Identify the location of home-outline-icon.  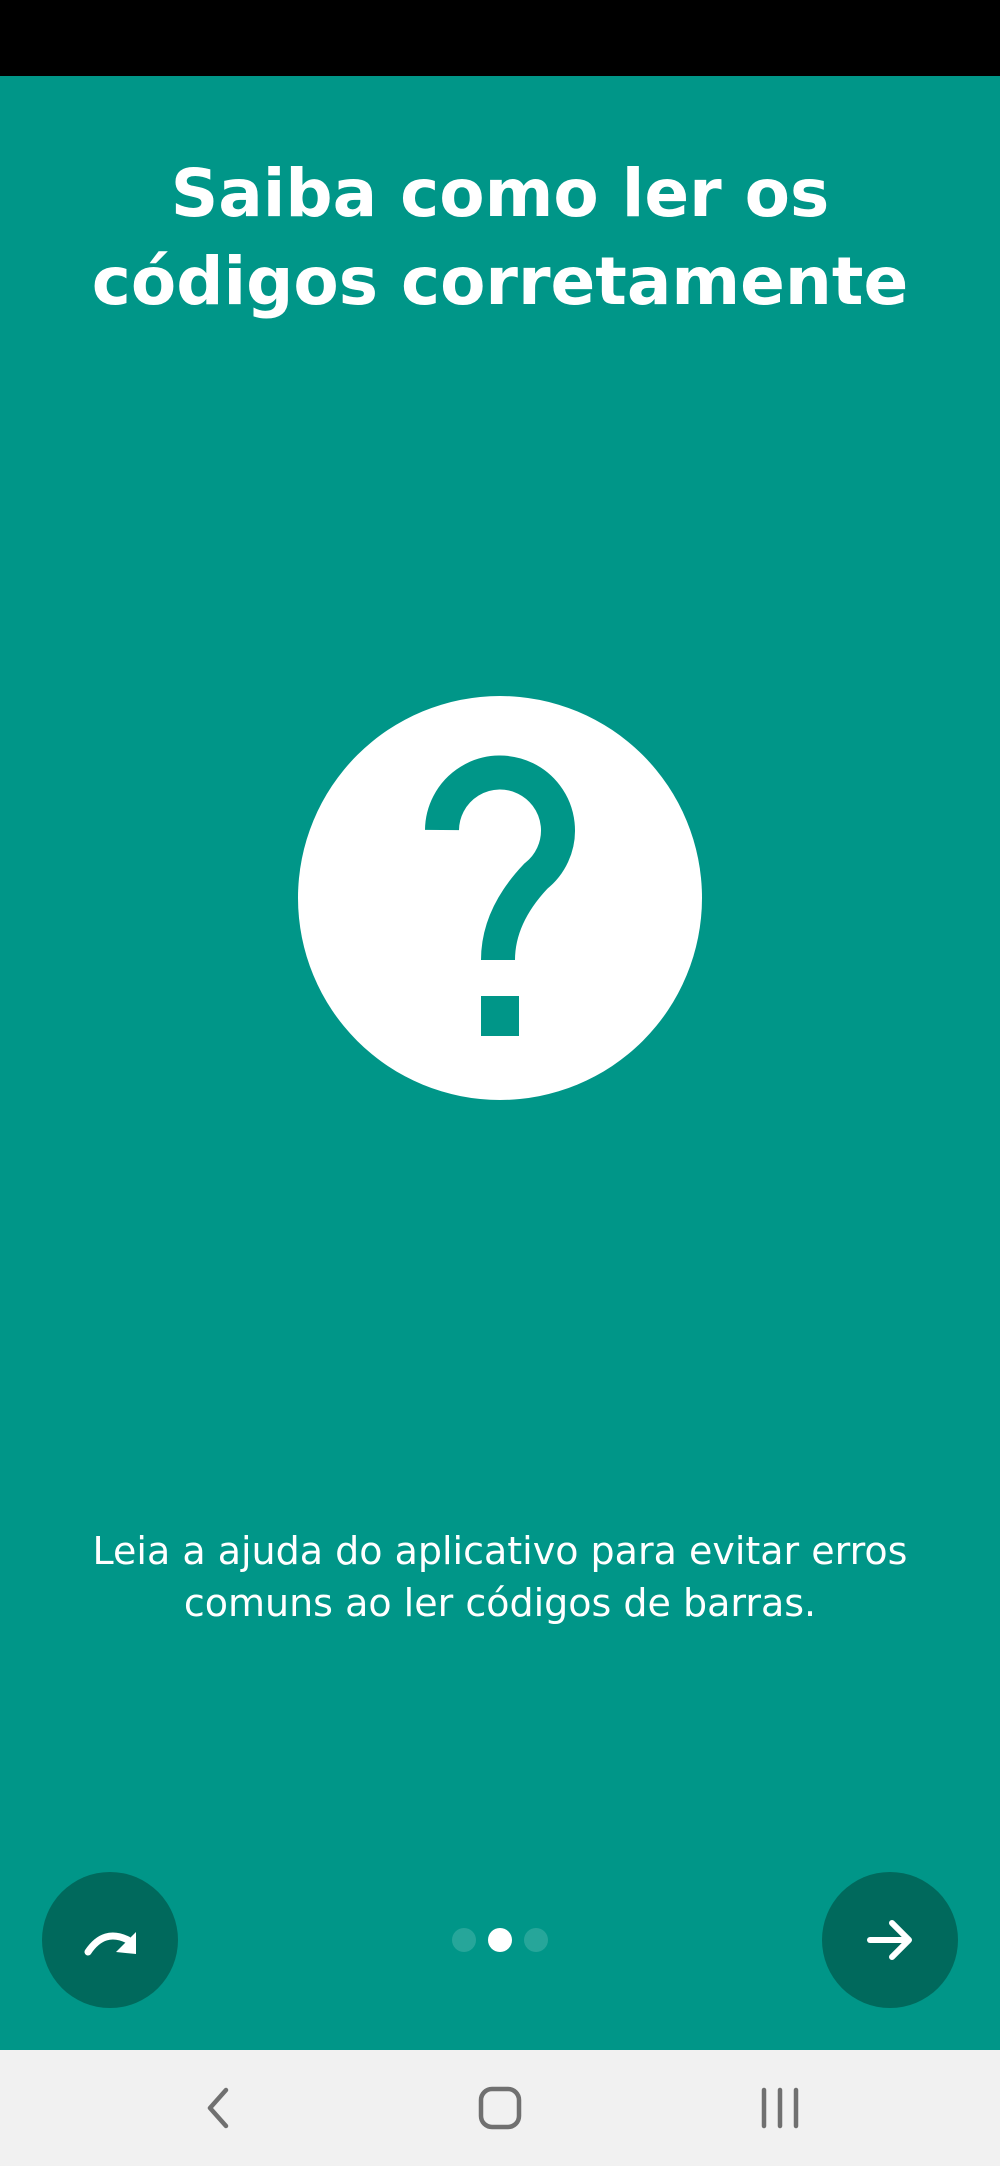
(500, 2108).